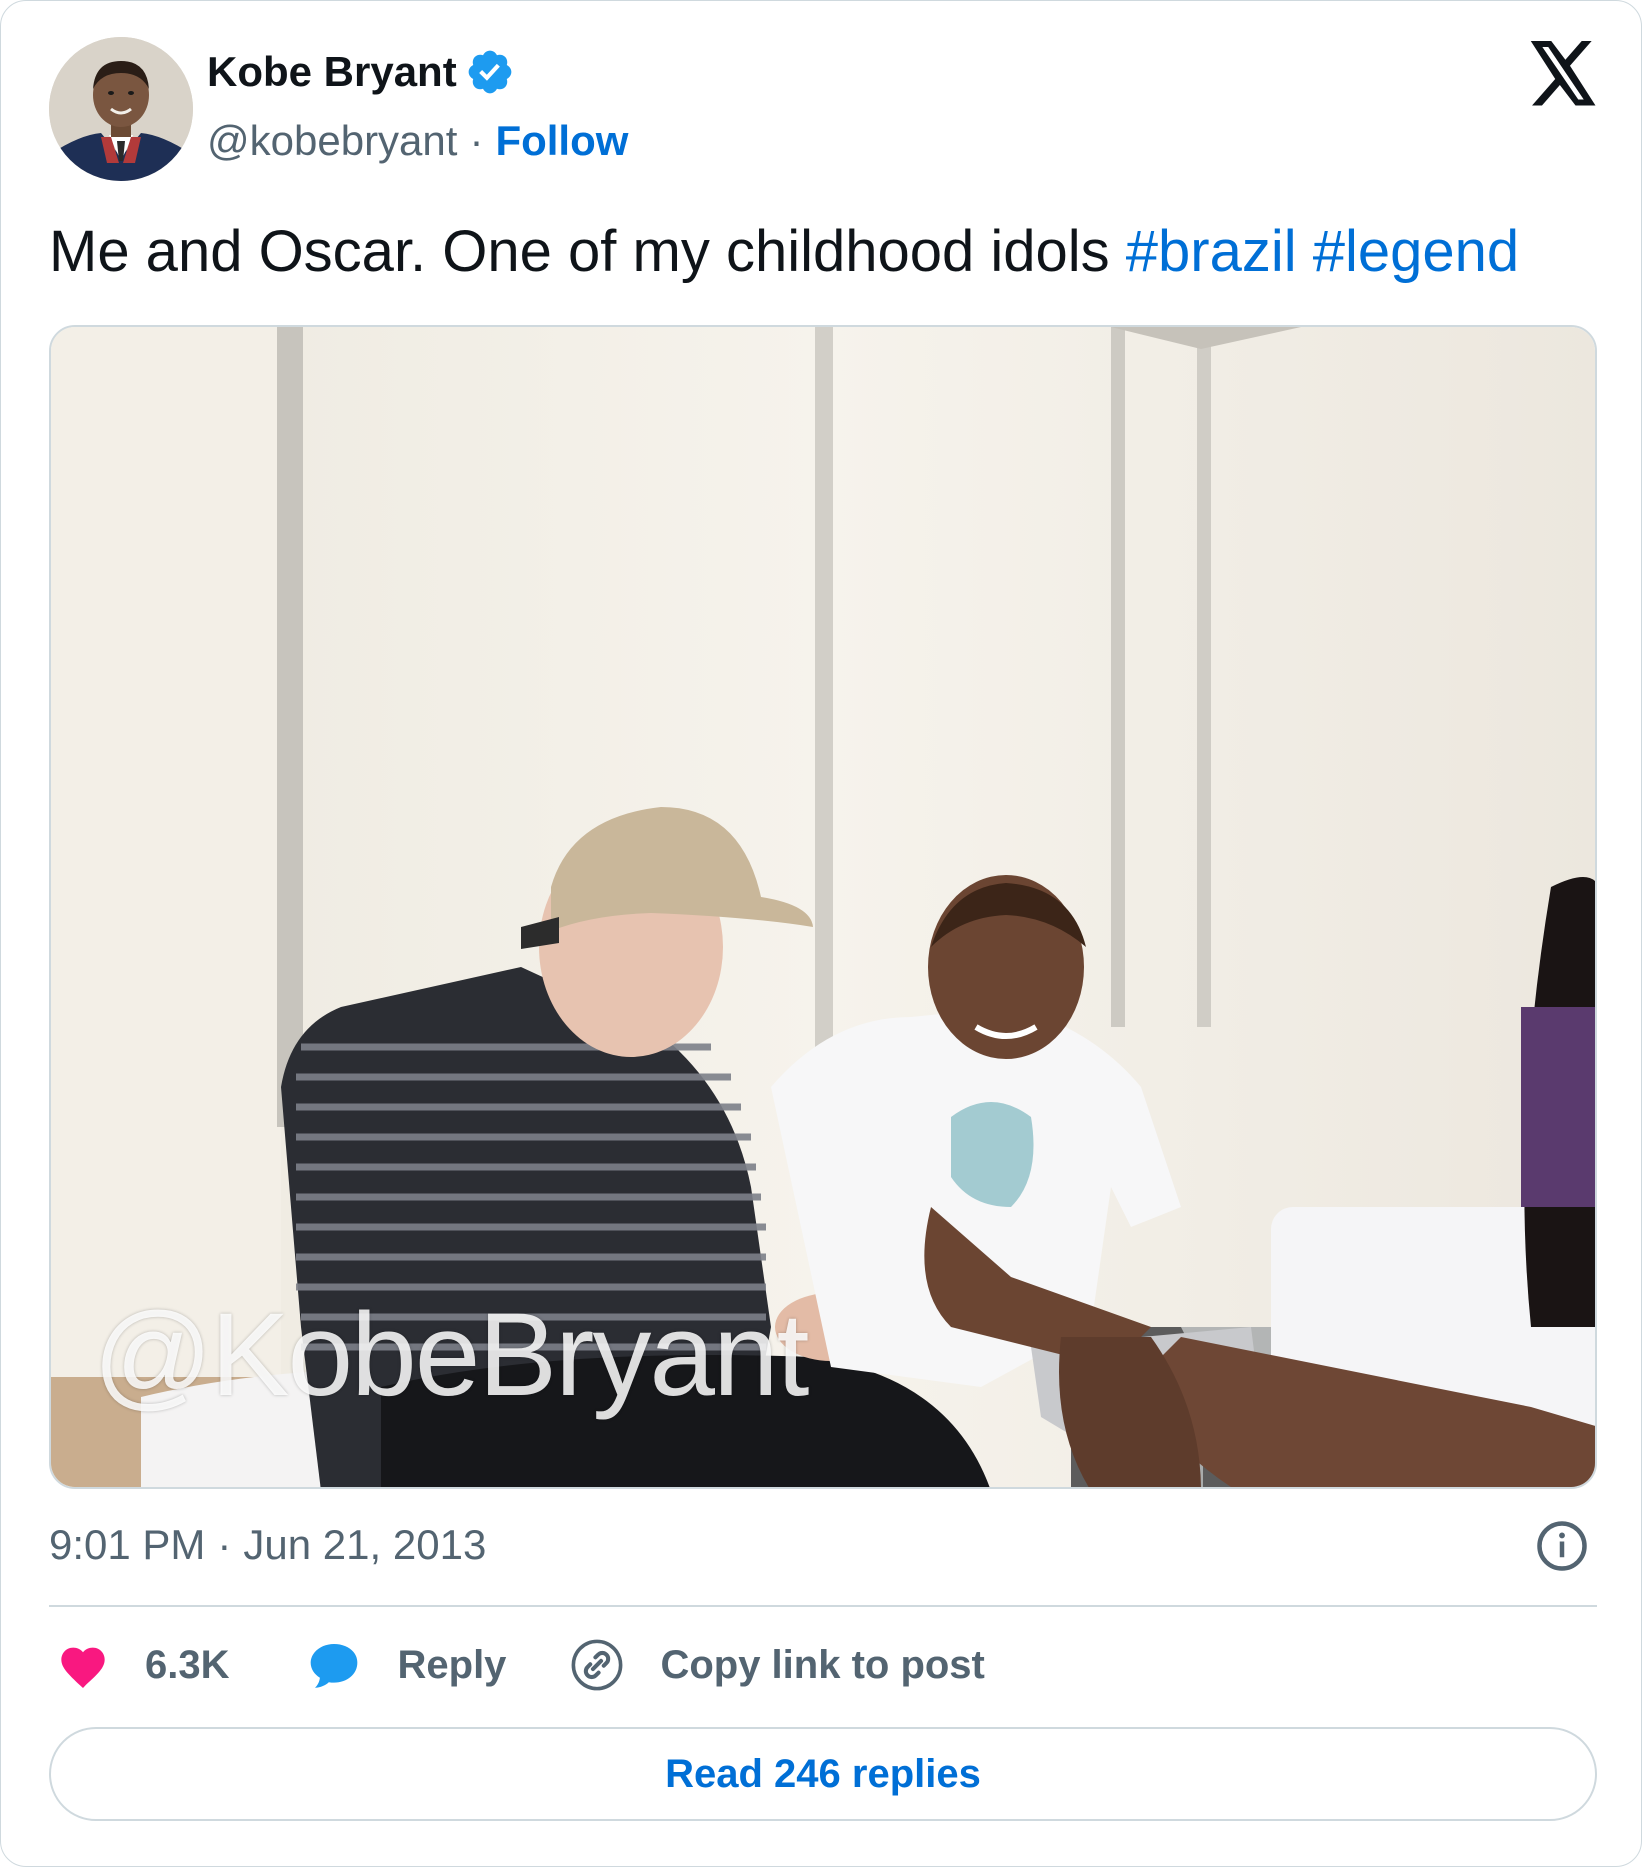  Describe the element at coordinates (127, 1545) in the screenshot. I see `tweet-time: 9:01 PM` at that location.